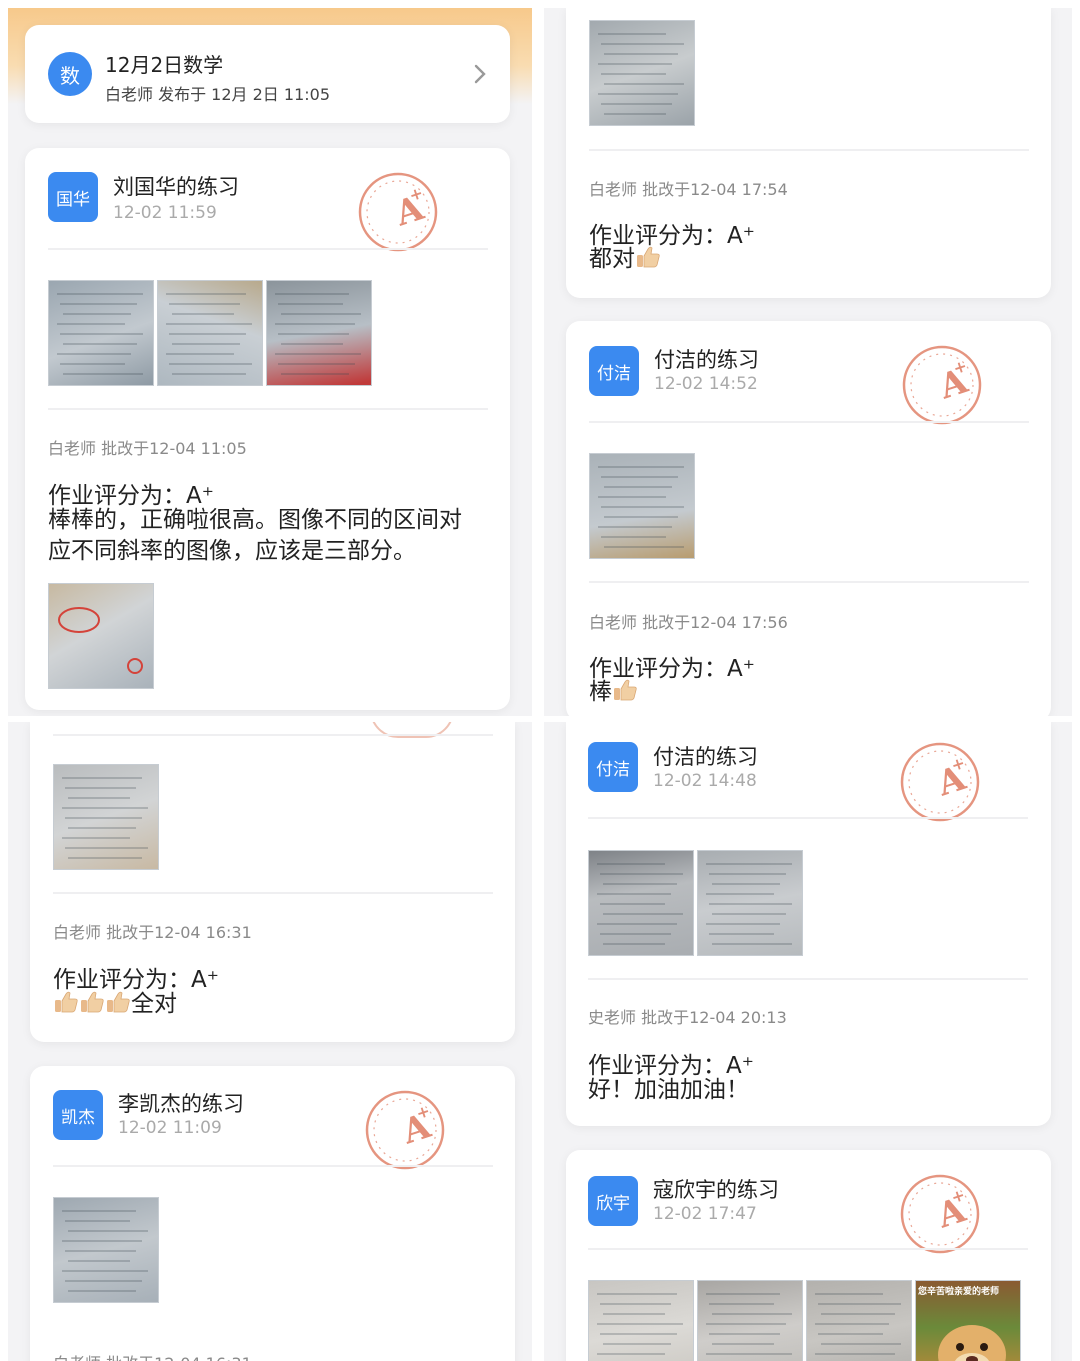 The height and width of the screenshot is (1361, 1080). Describe the element at coordinates (972, 1343) in the screenshot. I see `bear-sticker-icon` at that location.